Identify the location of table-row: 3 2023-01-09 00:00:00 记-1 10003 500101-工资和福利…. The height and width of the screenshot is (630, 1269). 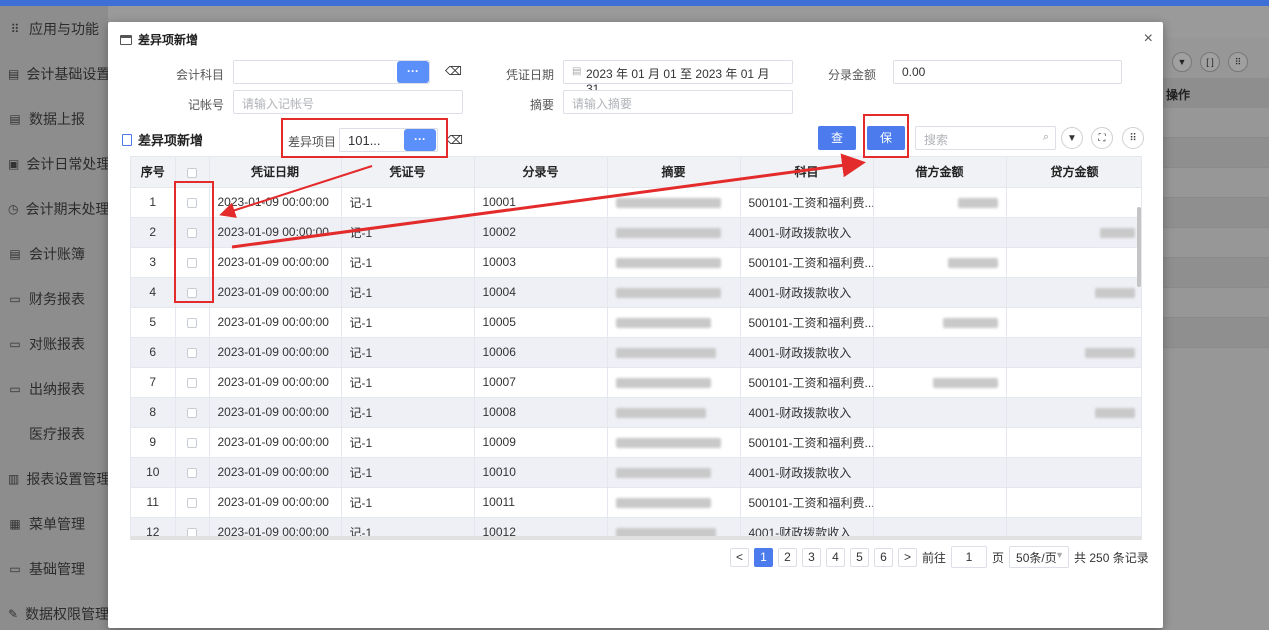
(636, 262).